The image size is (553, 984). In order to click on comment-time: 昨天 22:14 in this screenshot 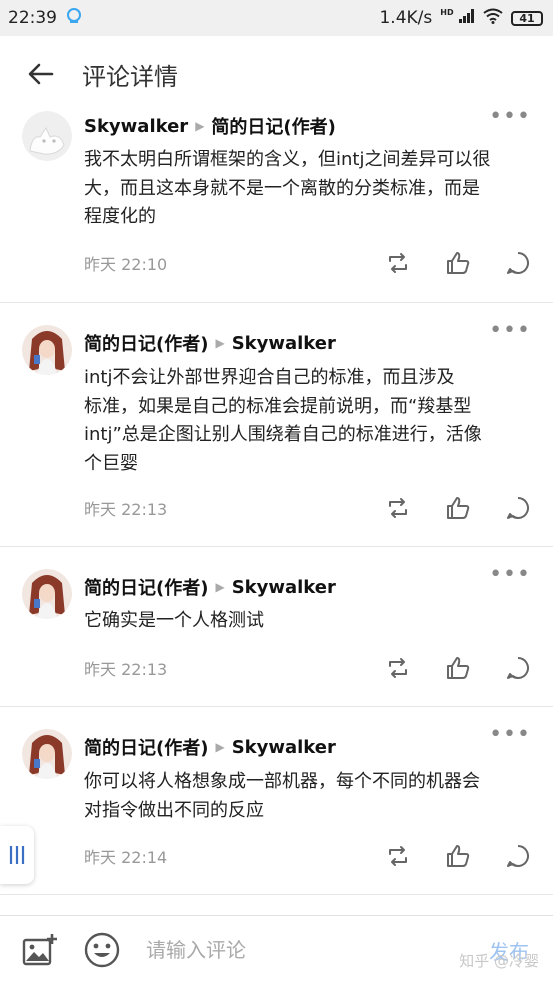, I will do `click(126, 857)`.